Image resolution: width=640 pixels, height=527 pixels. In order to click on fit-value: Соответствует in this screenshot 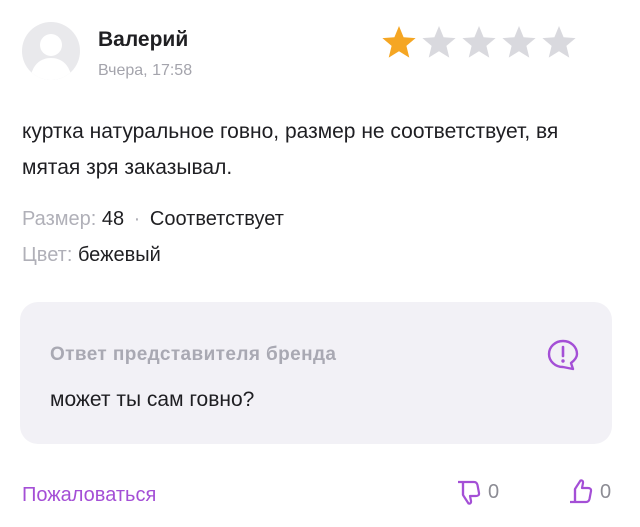, I will do `click(216, 219)`.